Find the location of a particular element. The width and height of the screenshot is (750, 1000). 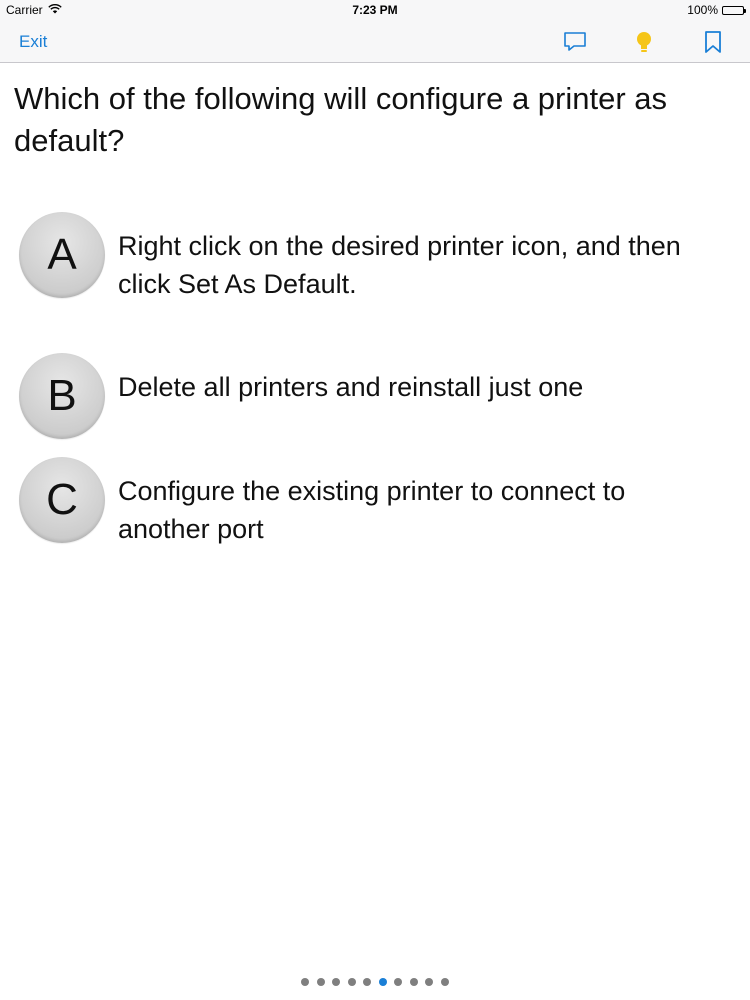

status-time: 7:23 PM is located at coordinates (375, 10).